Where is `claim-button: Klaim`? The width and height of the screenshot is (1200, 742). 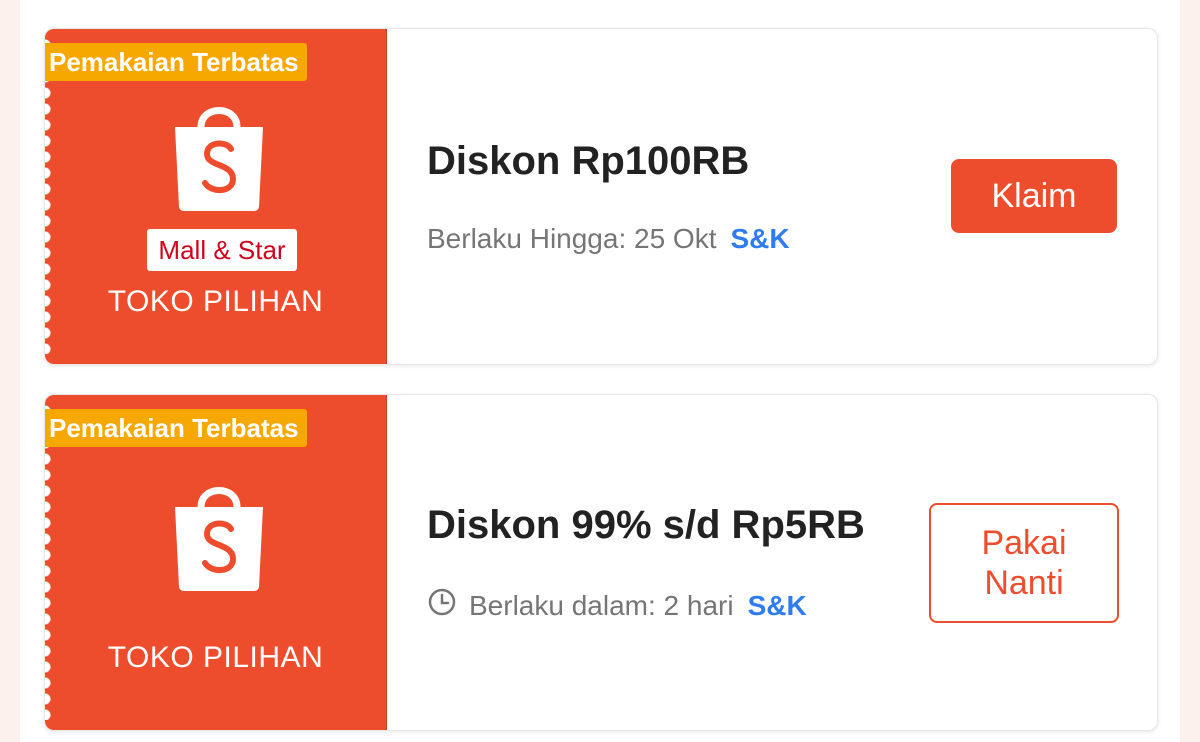
claim-button: Klaim is located at coordinates (1034, 196).